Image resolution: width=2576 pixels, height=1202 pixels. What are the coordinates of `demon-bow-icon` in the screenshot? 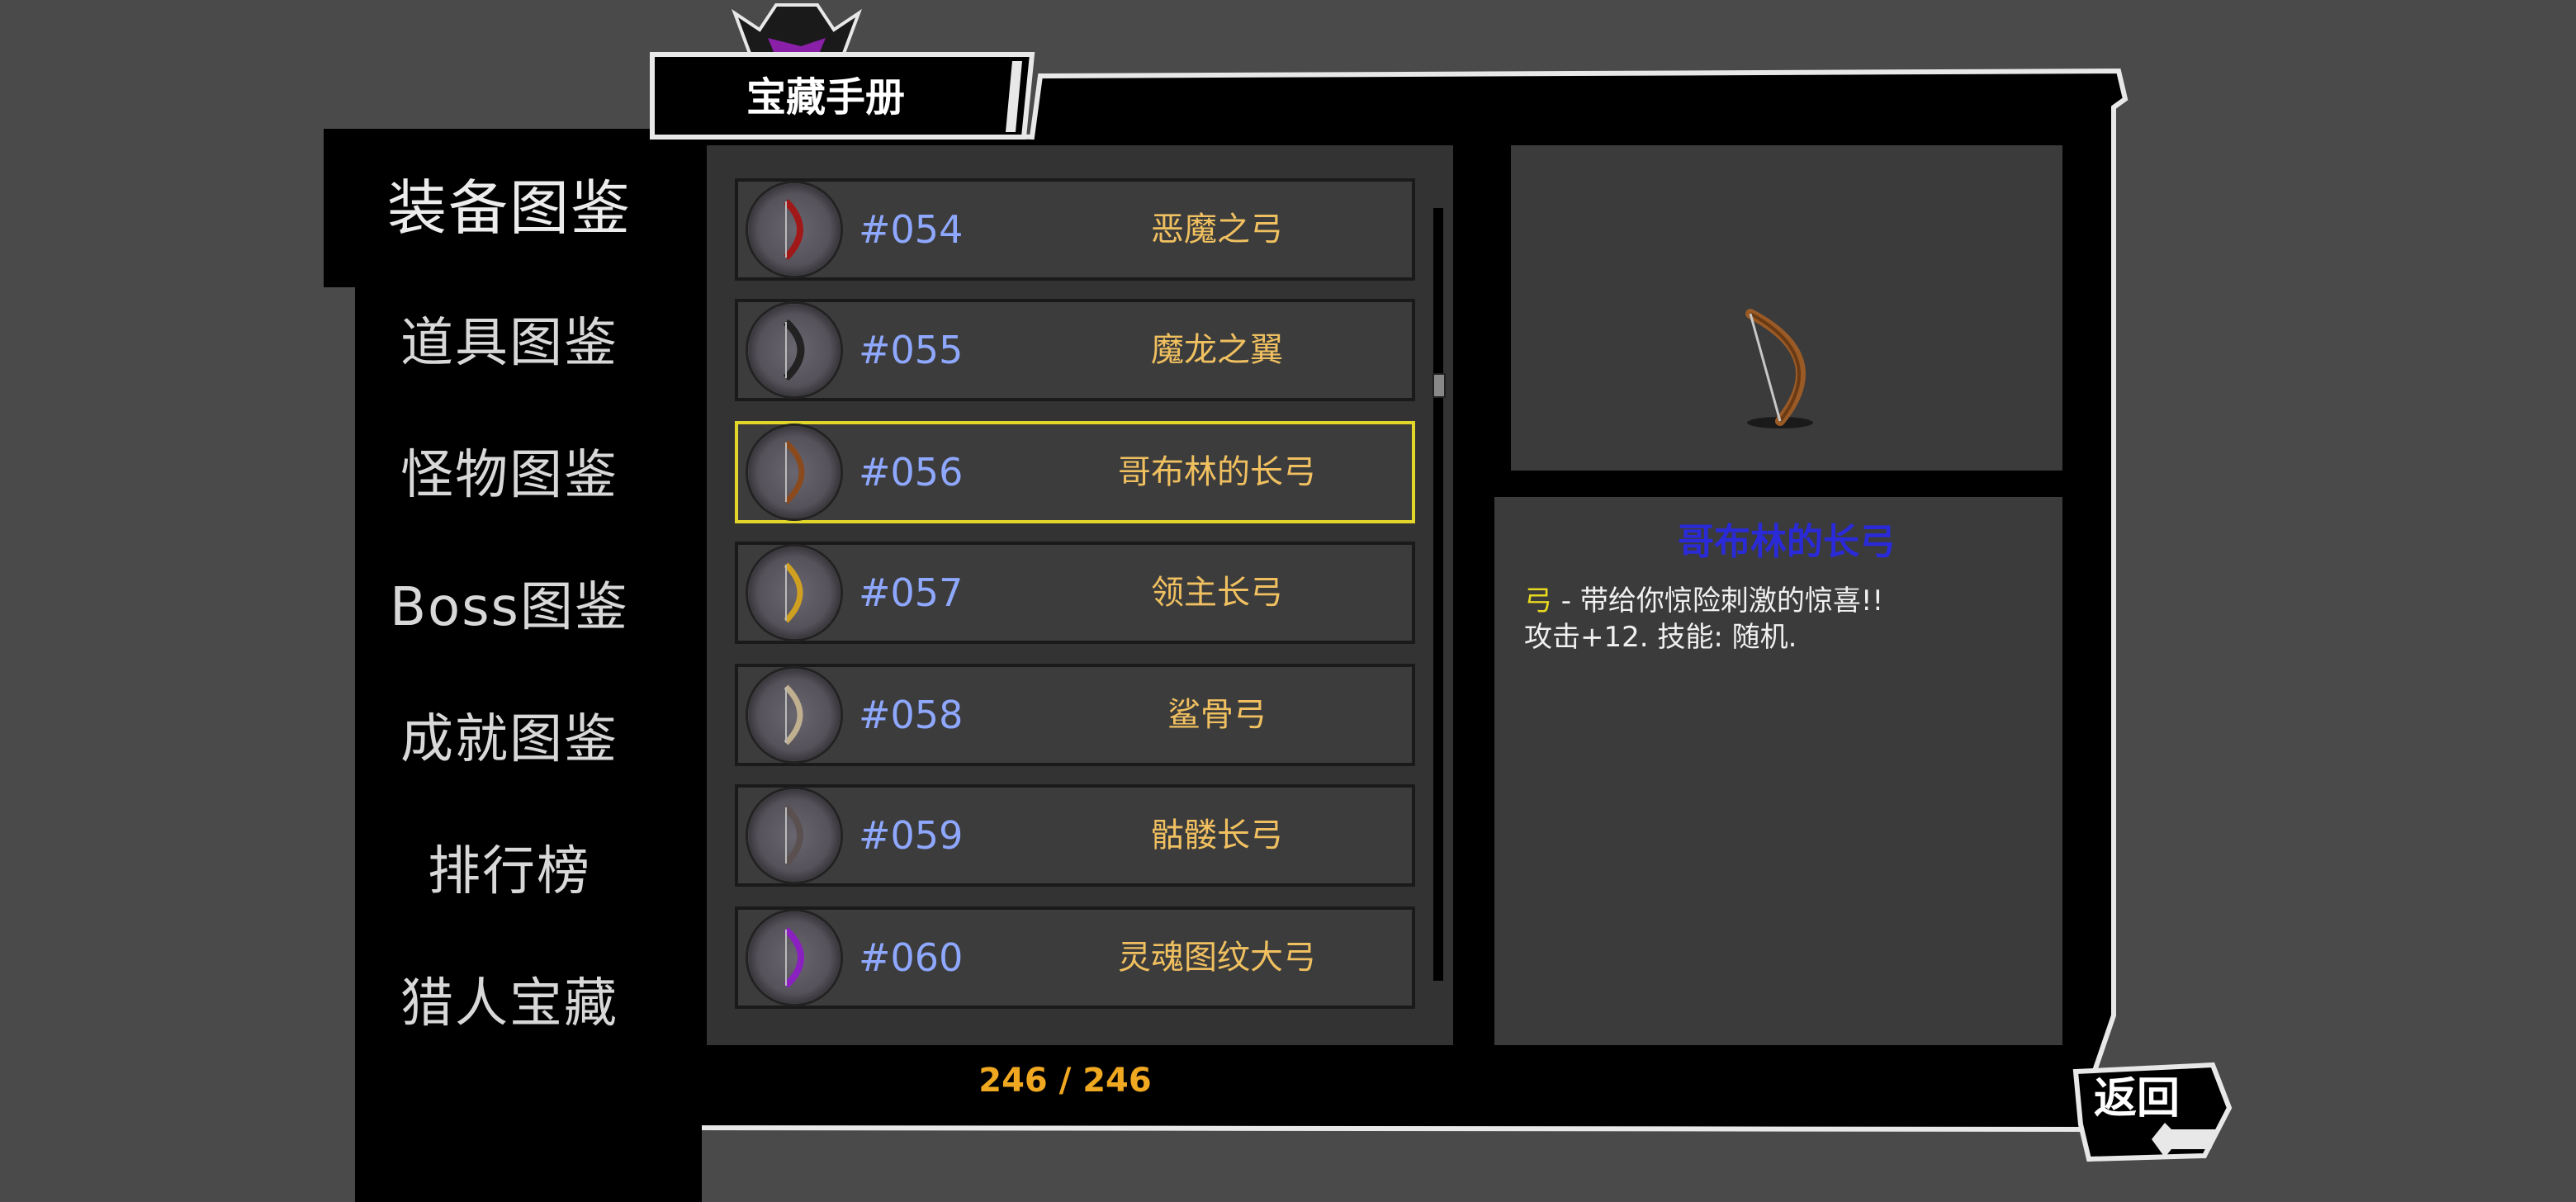 It's located at (794, 229).